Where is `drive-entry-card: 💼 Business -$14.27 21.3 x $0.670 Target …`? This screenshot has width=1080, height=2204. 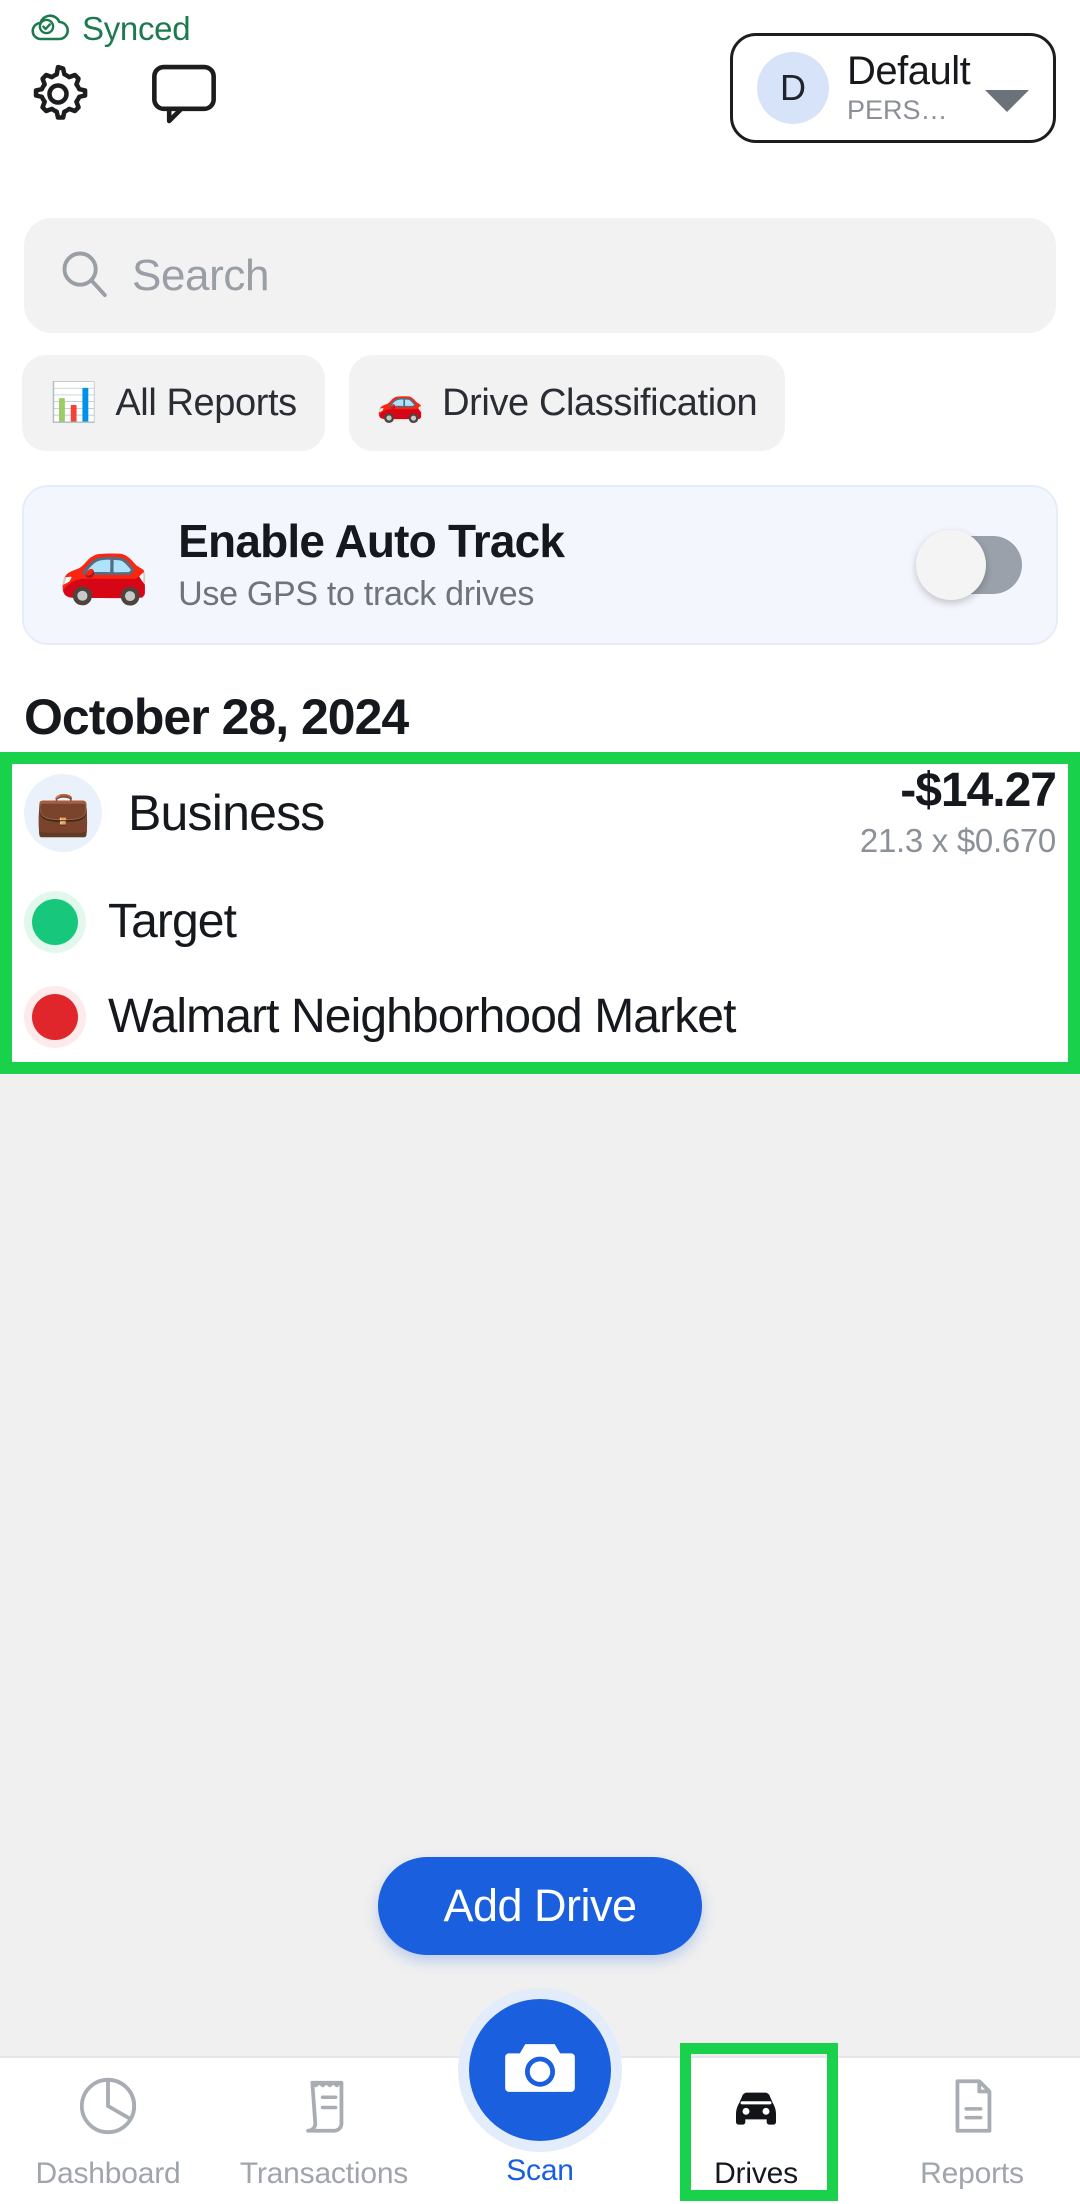
drive-entry-card: 💼 Business -$14.27 21.3 x $0.670 Target … is located at coordinates (540, 913).